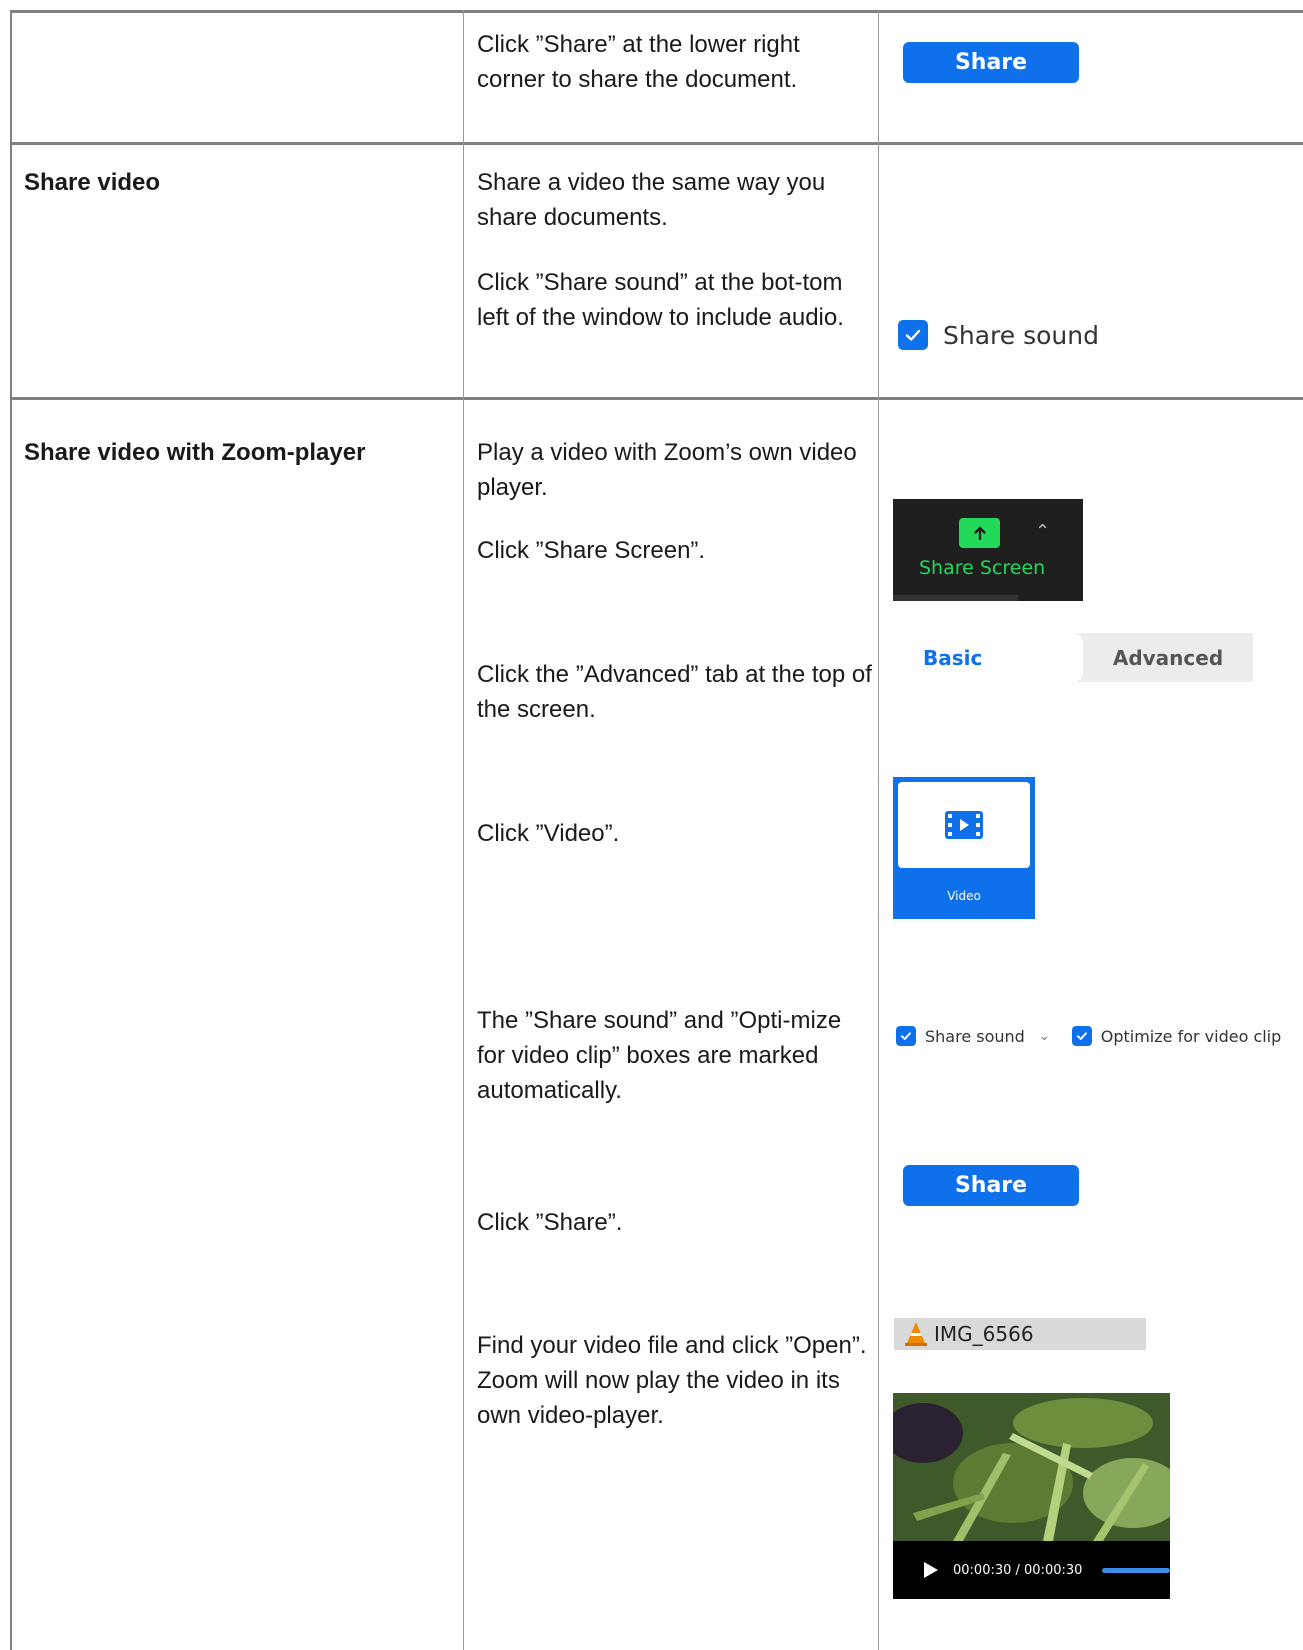  I want to click on file-name: IMG_6566, so click(984, 1334).